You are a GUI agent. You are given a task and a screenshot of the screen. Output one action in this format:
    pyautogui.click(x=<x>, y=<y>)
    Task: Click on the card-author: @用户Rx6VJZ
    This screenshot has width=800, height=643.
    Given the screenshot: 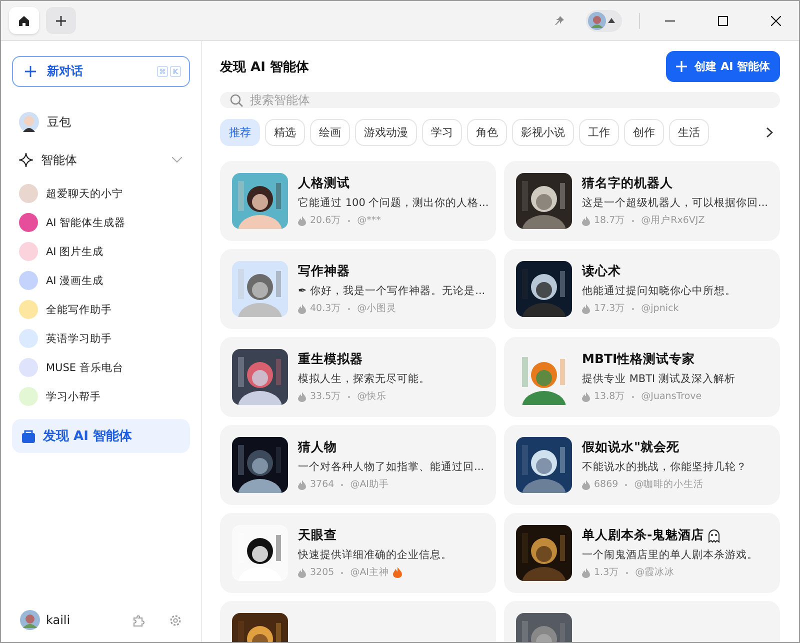 What is the action you would take?
    pyautogui.click(x=673, y=220)
    